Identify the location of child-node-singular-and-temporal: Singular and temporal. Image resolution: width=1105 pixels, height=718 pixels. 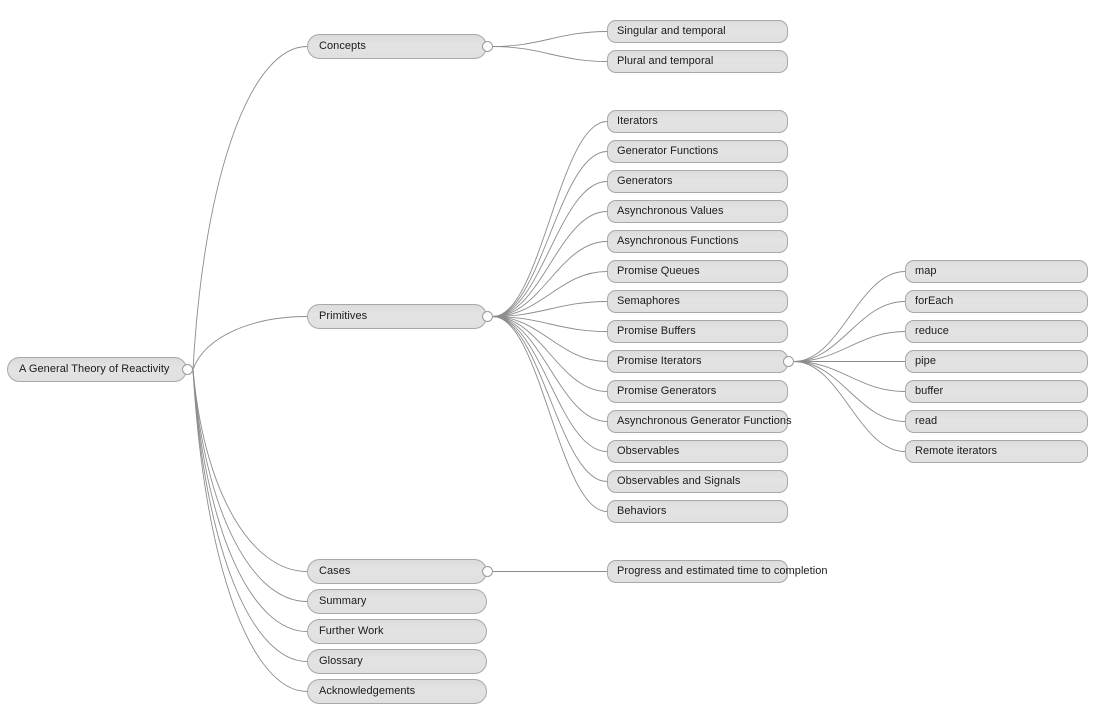
(697, 31).